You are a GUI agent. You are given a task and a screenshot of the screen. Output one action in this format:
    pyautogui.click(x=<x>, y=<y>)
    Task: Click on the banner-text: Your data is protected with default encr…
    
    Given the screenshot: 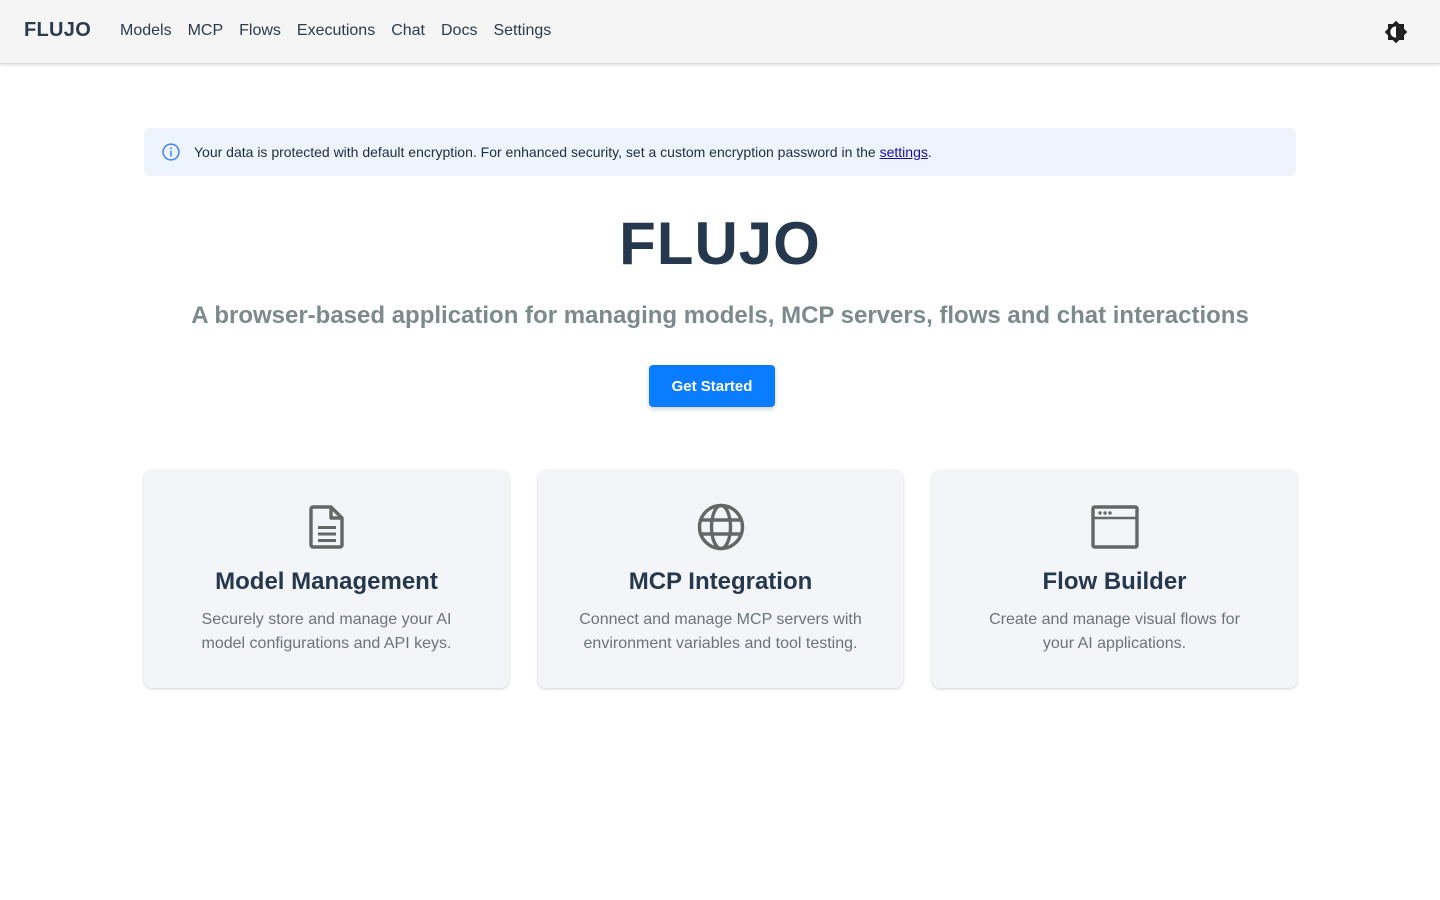 What is the action you would take?
    pyautogui.click(x=537, y=152)
    